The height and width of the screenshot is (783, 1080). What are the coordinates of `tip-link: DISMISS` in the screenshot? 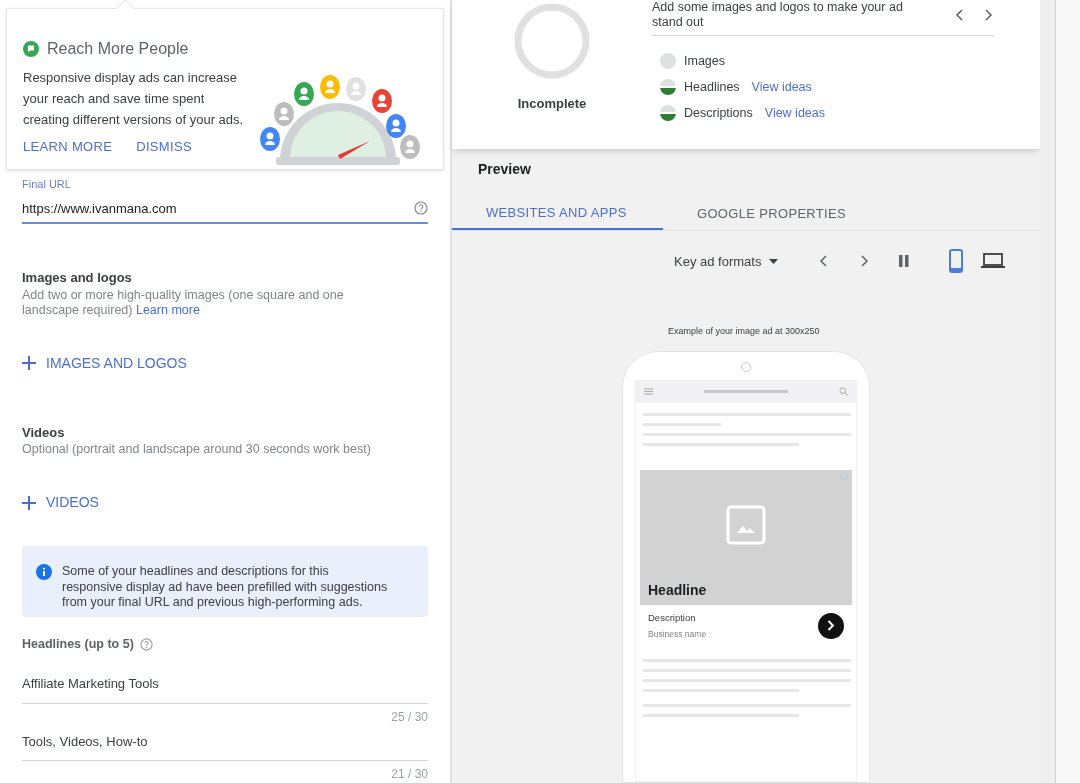 It's located at (164, 147).